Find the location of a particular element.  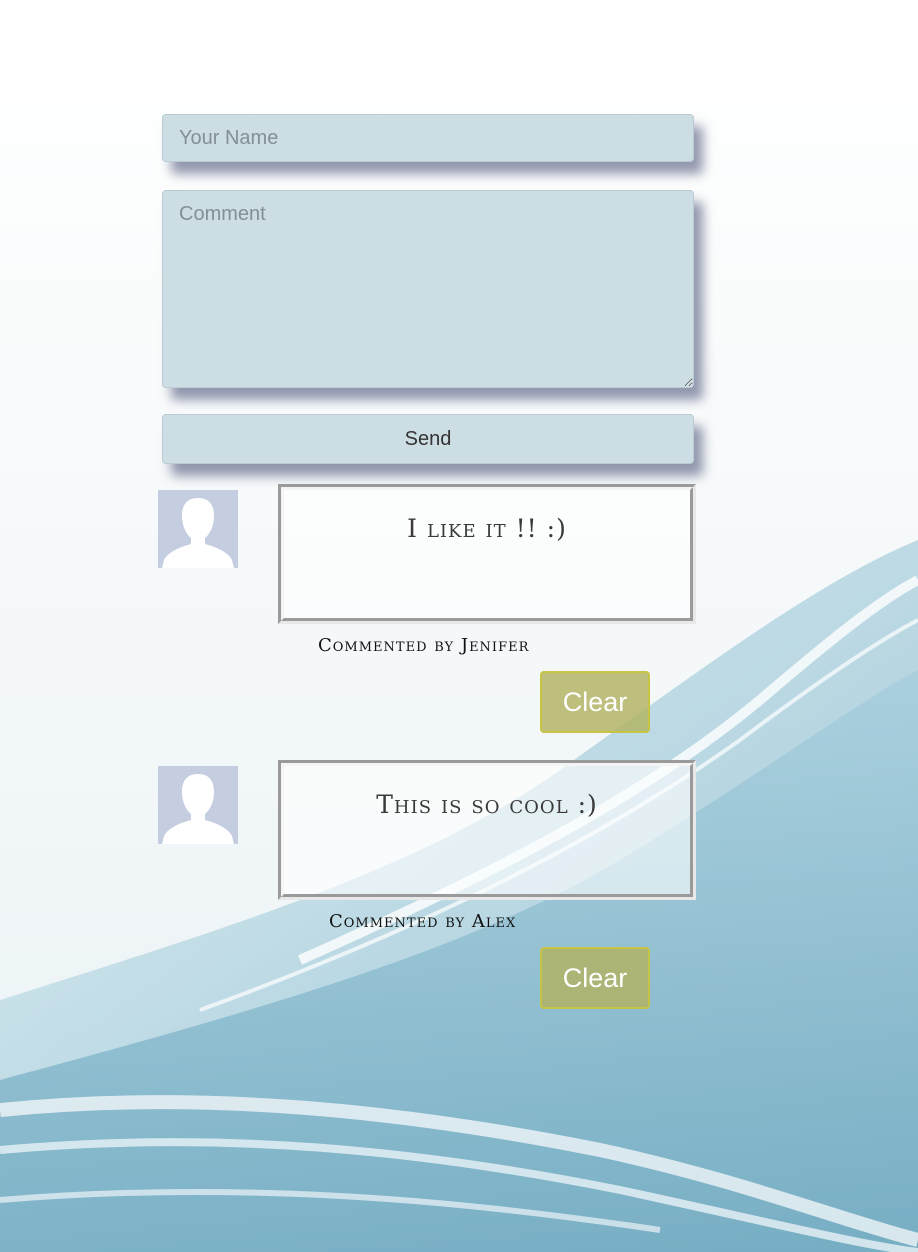

comment-text: I like it !! :) is located at coordinates (487, 528).